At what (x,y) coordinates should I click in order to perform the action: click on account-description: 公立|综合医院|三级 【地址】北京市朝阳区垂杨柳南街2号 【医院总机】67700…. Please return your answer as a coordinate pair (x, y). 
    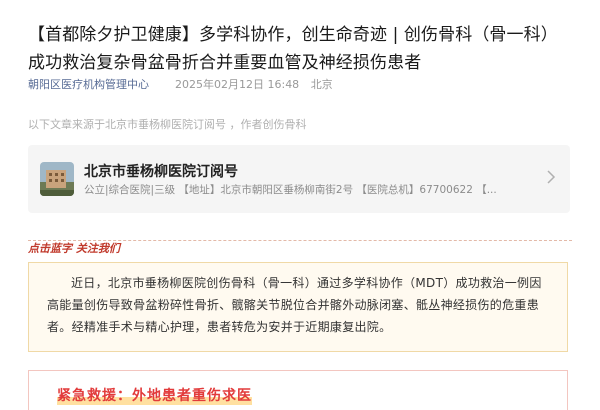
    Looking at the image, I should click on (290, 190).